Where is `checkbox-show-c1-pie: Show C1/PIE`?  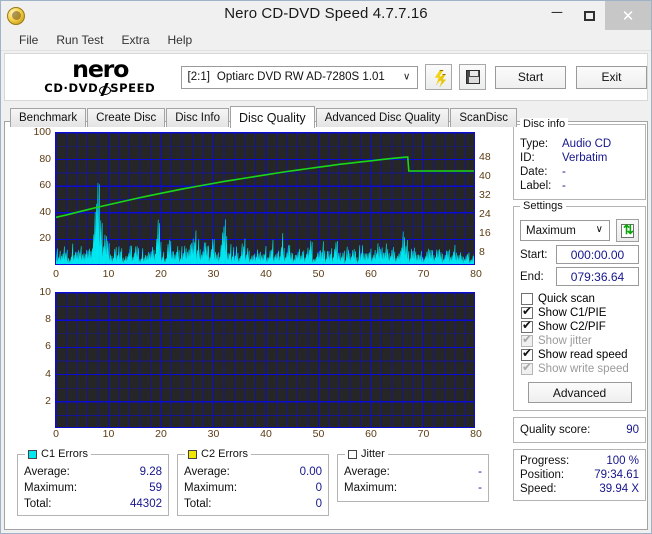 checkbox-show-c1-pie: Show C1/PIE is located at coordinates (579, 312).